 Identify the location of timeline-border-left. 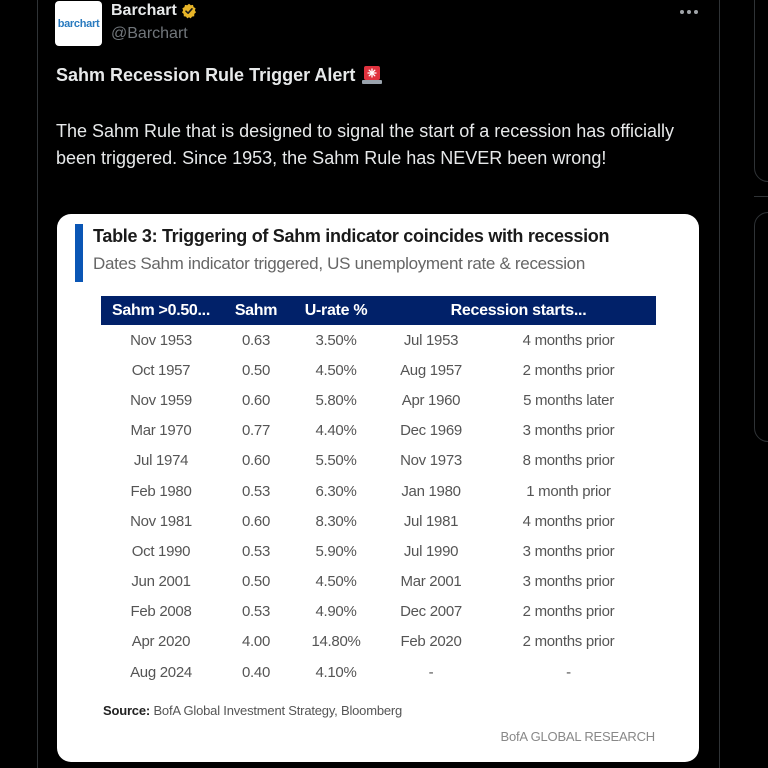
(37, 384).